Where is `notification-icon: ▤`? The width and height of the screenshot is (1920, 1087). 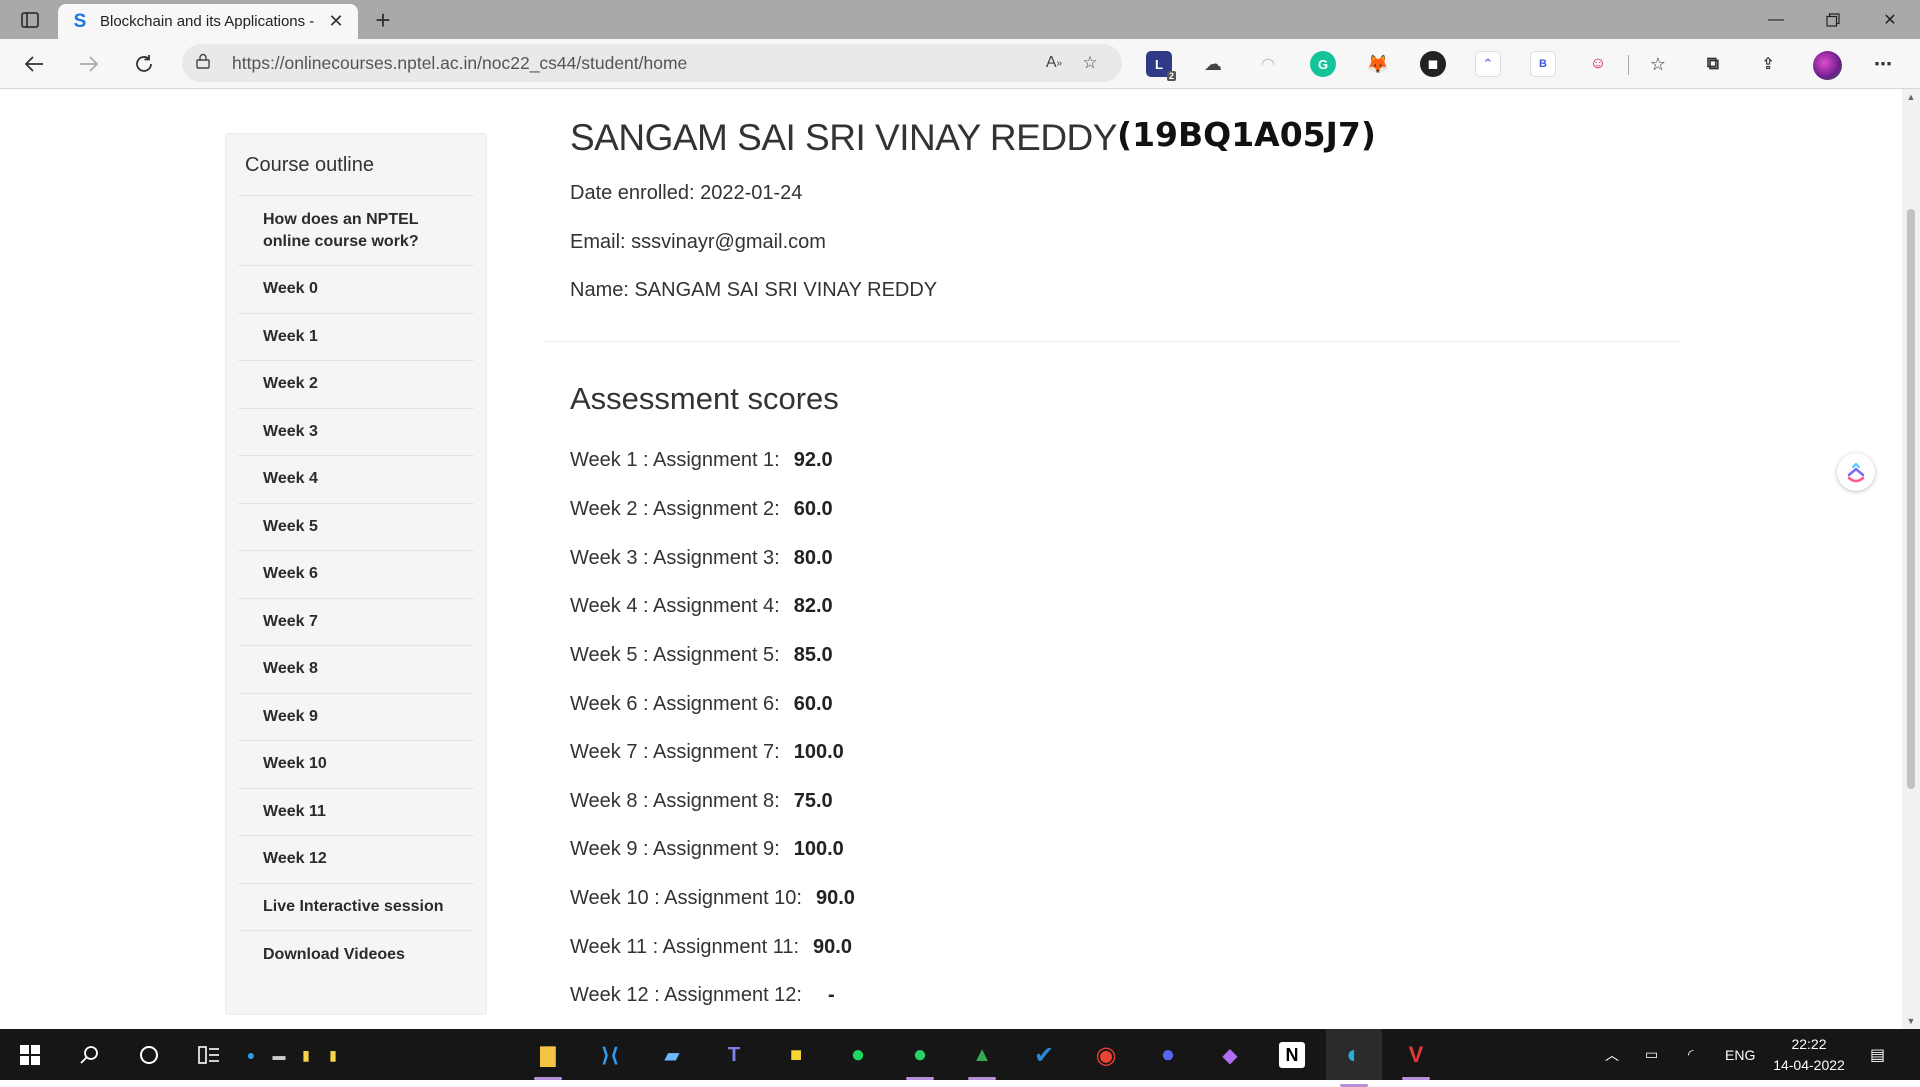 notification-icon: ▤ is located at coordinates (1877, 1054).